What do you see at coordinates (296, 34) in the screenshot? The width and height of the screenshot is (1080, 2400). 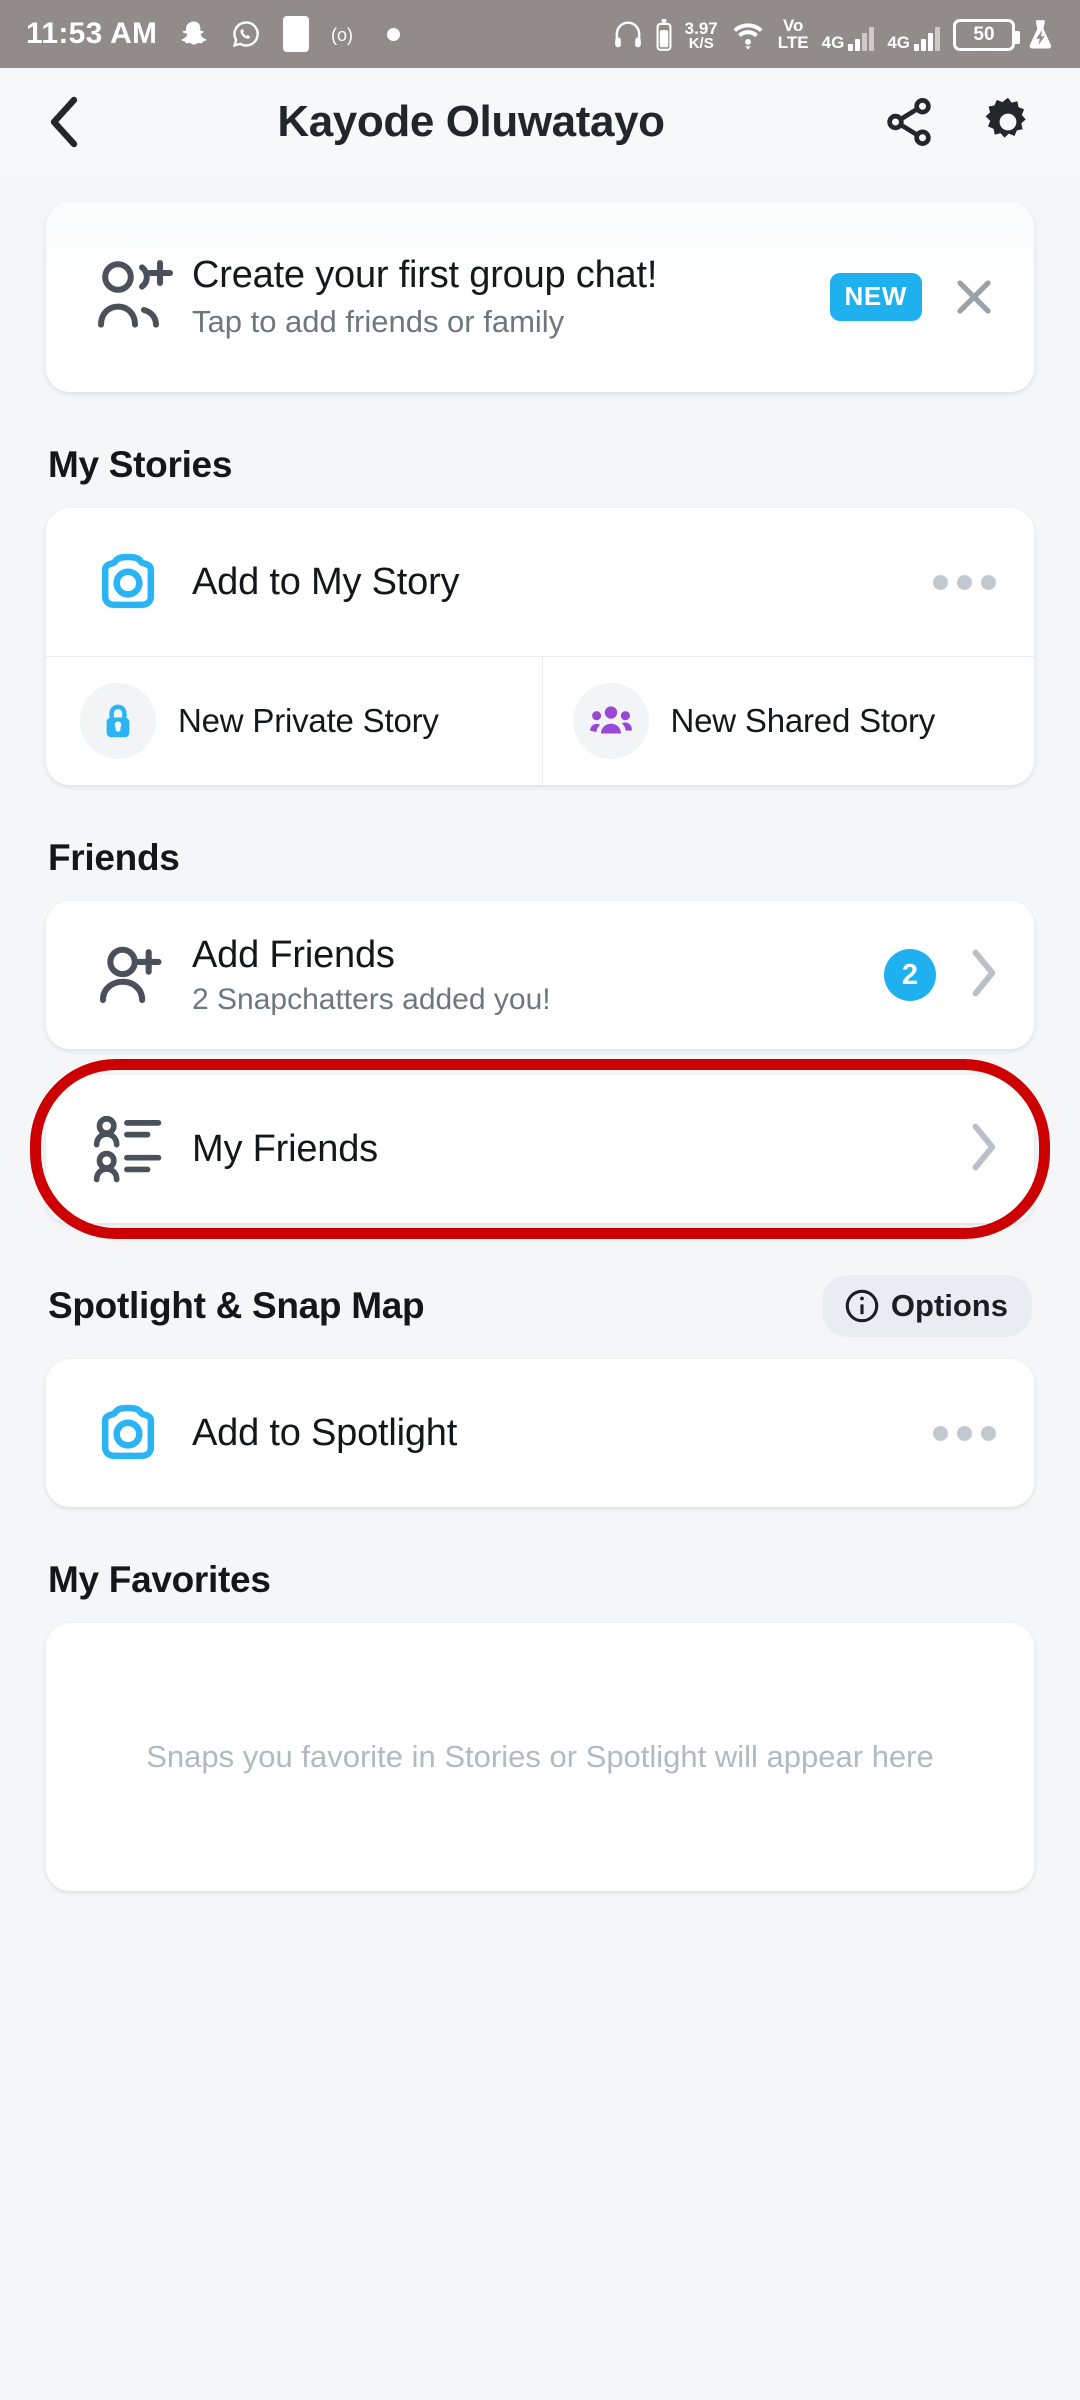 I see `app-square-icon` at bounding box center [296, 34].